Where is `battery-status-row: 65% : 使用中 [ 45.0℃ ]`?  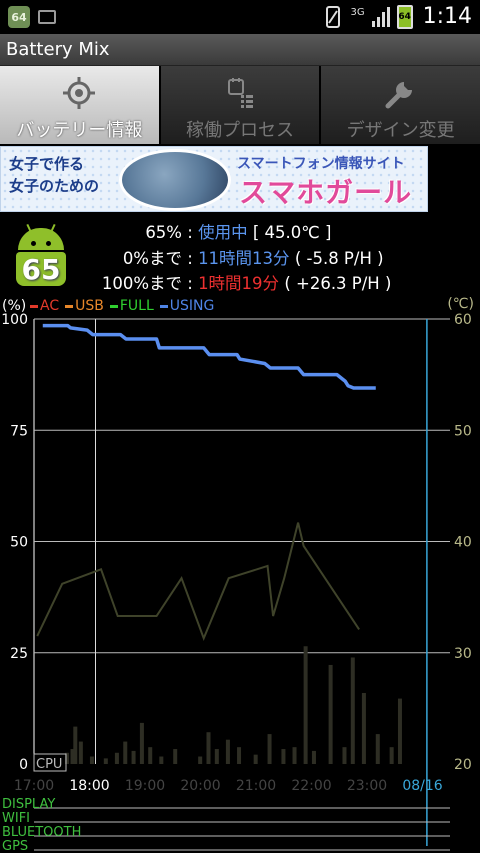 battery-status-row: 65% : 使用中 [ 45.0℃ ] is located at coordinates (238, 232).